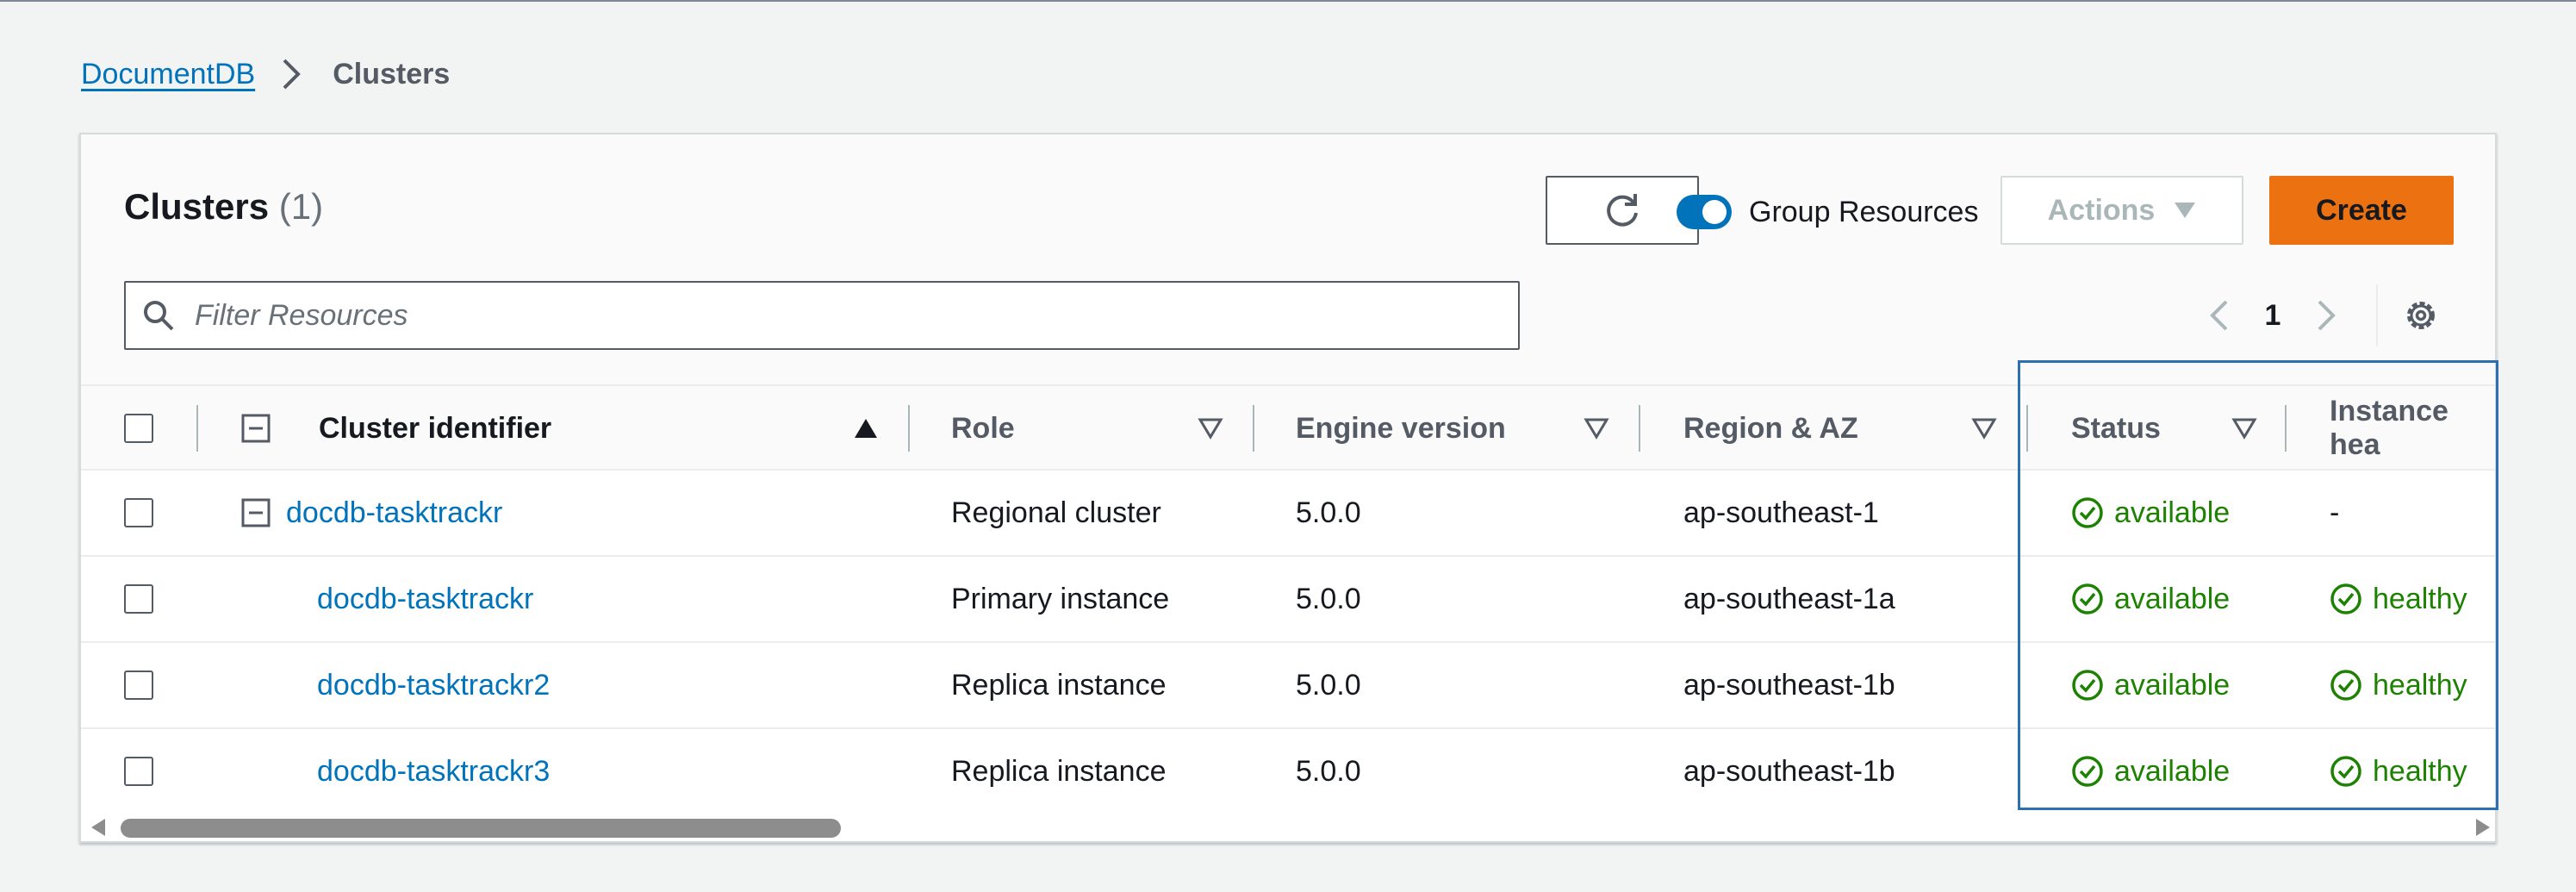  Describe the element at coordinates (1401, 428) in the screenshot. I see `header-engine-version: Engine version` at that location.